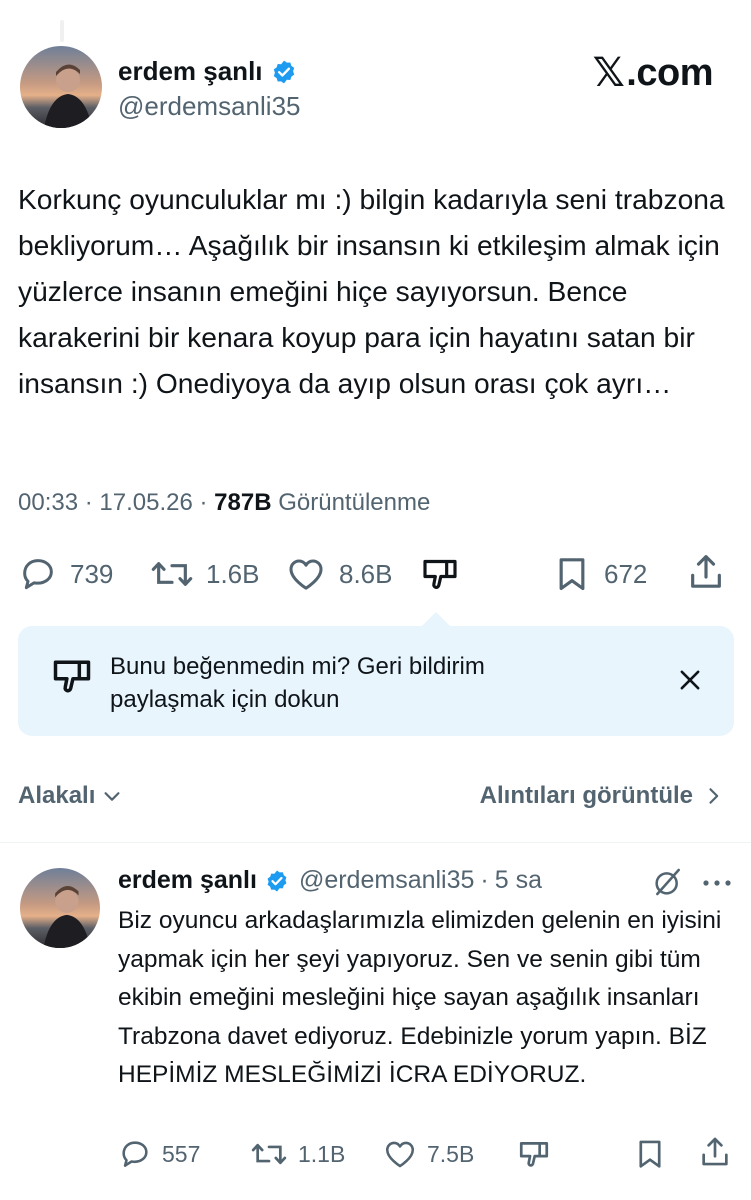 The image size is (751, 1200). Describe the element at coordinates (48, 502) in the screenshot. I see `tweet-time: 00:33` at that location.